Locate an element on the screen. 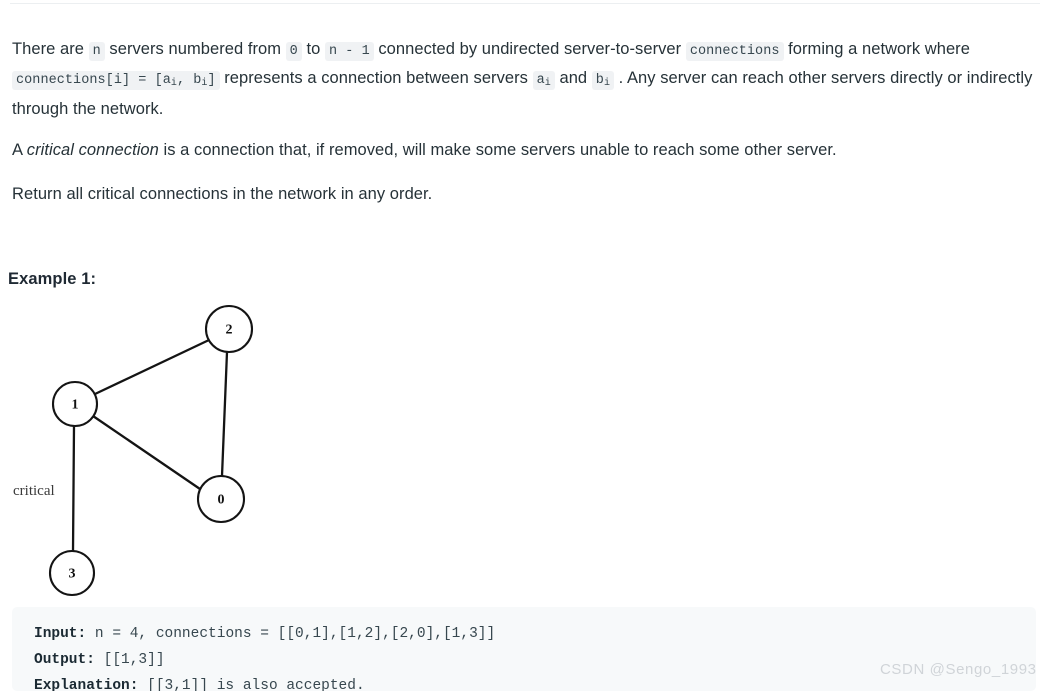 This screenshot has width=1048, height=691. intro-text-5: forming a network where is located at coordinates (876, 48).